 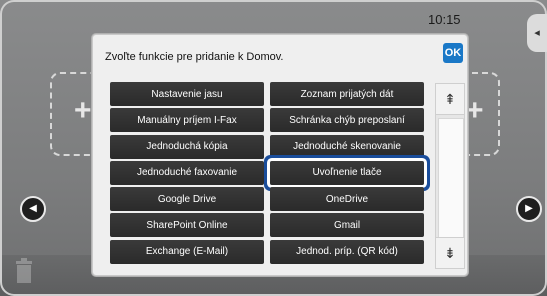 What do you see at coordinates (347, 120) in the screenshot?
I see `function-button: Schránka chýb preposlaní` at bounding box center [347, 120].